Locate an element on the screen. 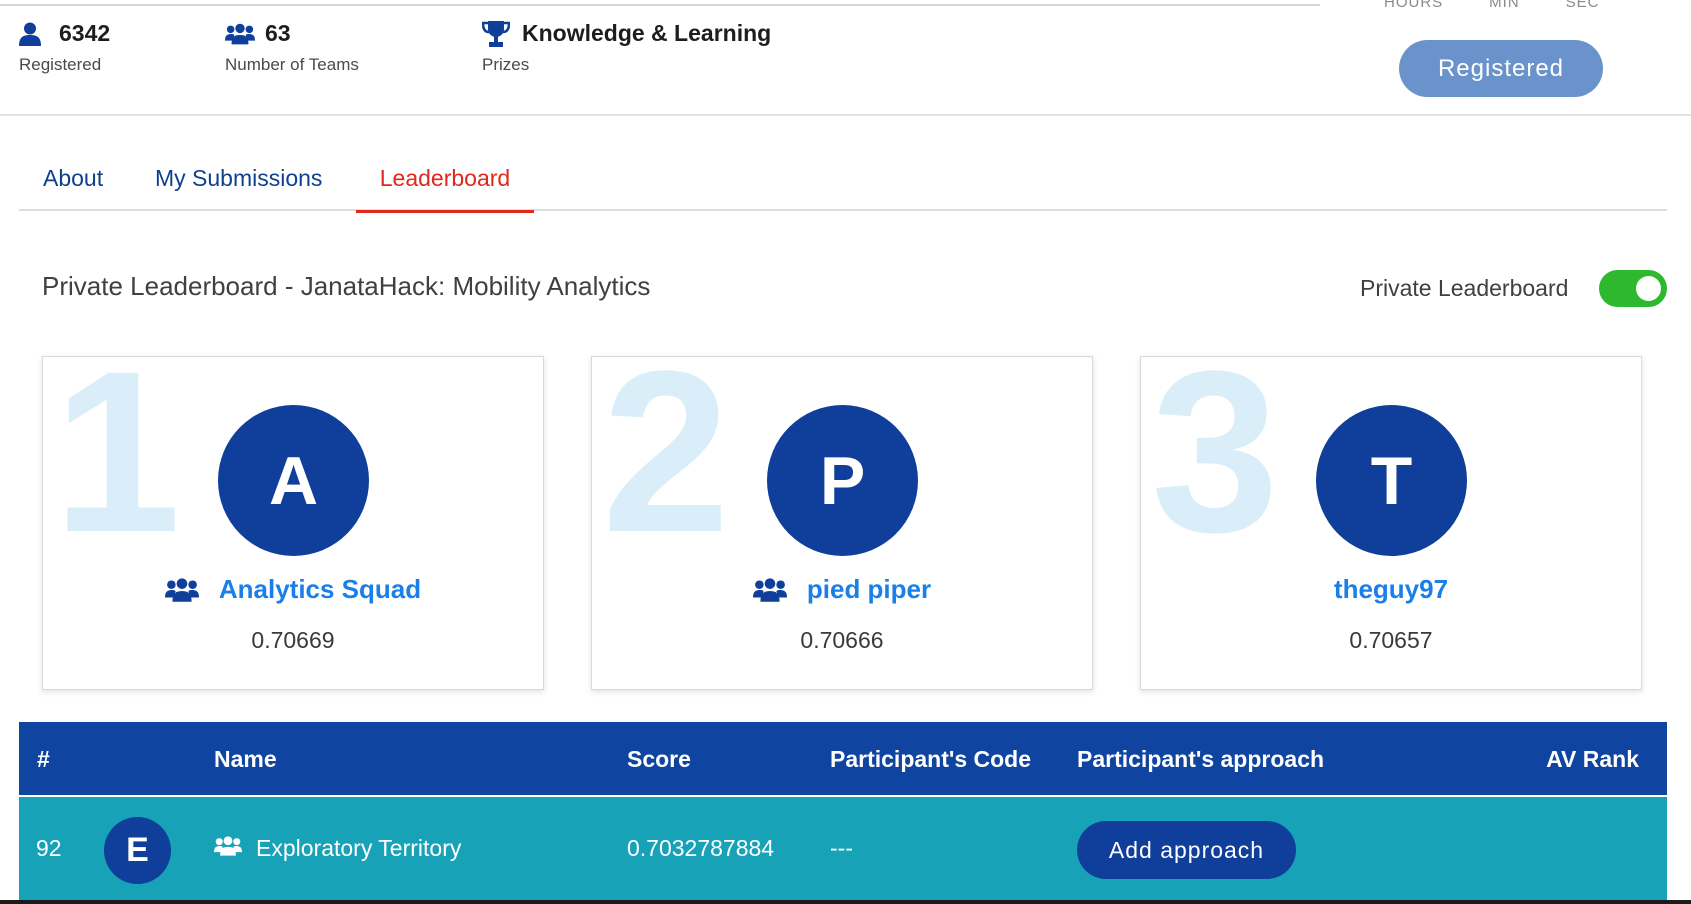  stat-teams: 63 Number of Teams is located at coordinates (292, 47).